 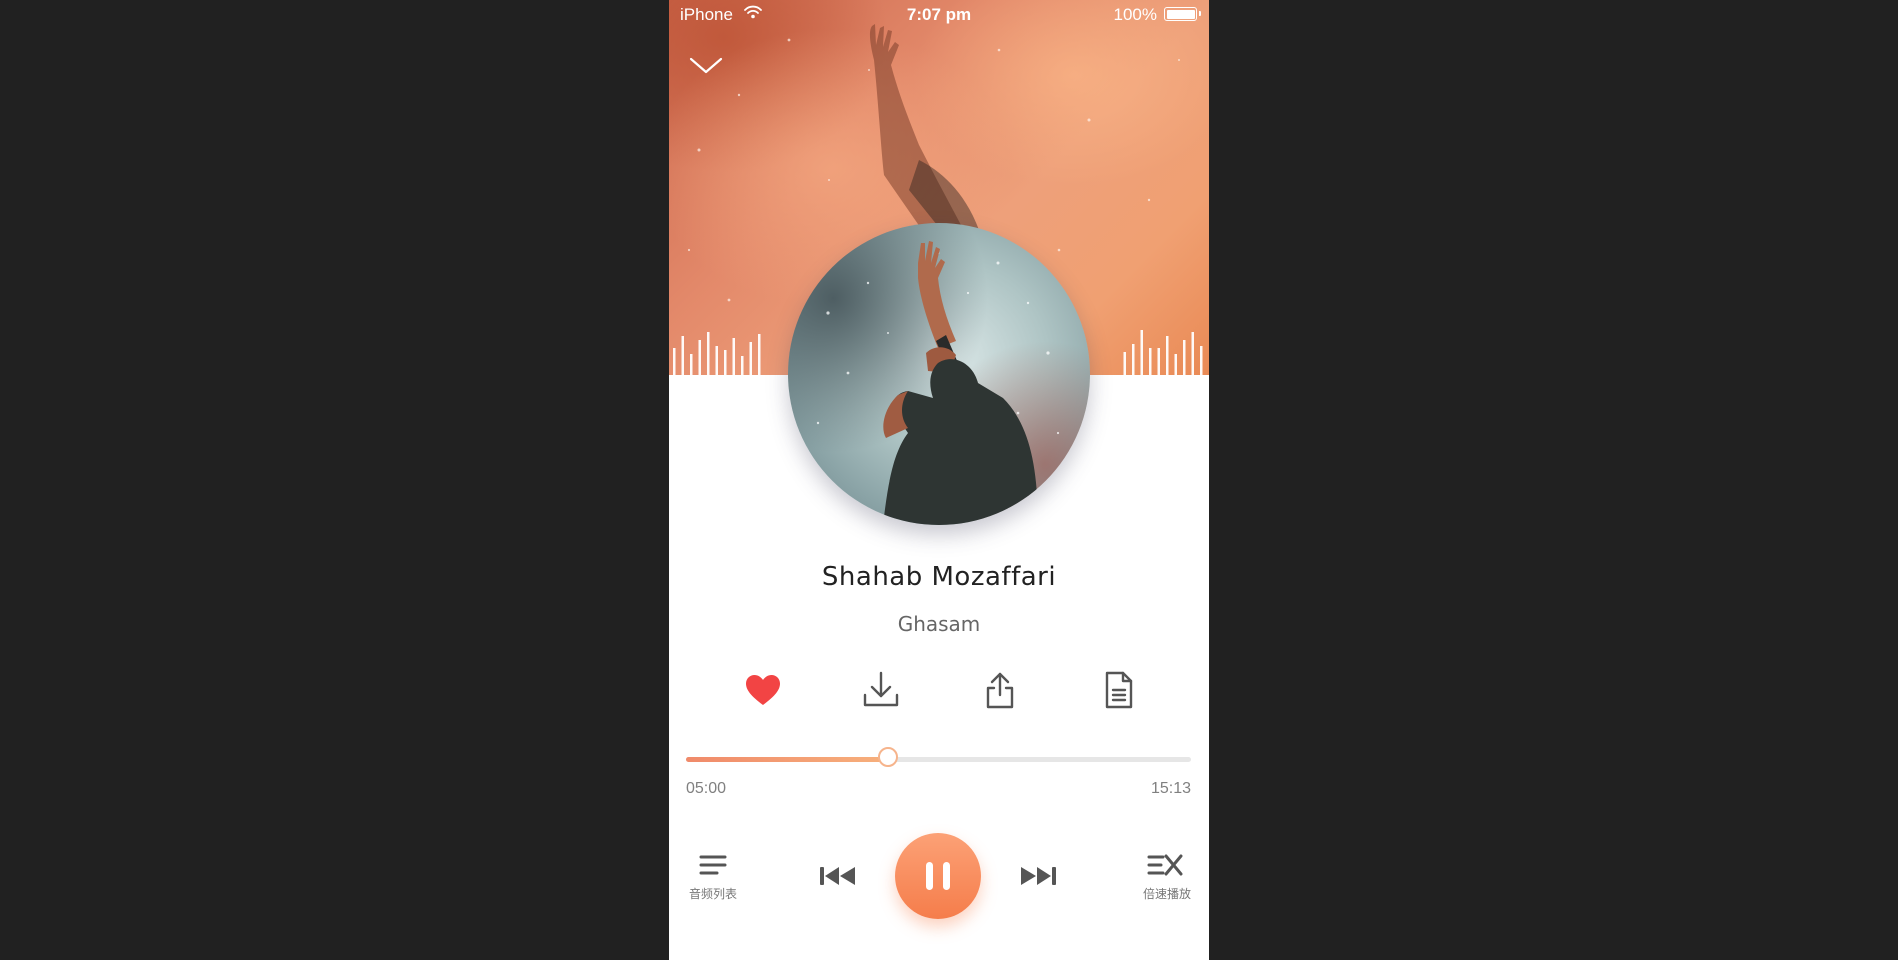 I want to click on previous-button, so click(x=838, y=876).